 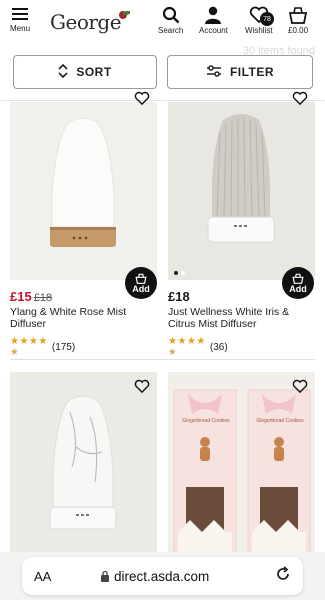 I want to click on address-field: AA direct.asda.com, so click(x=162, y=576).